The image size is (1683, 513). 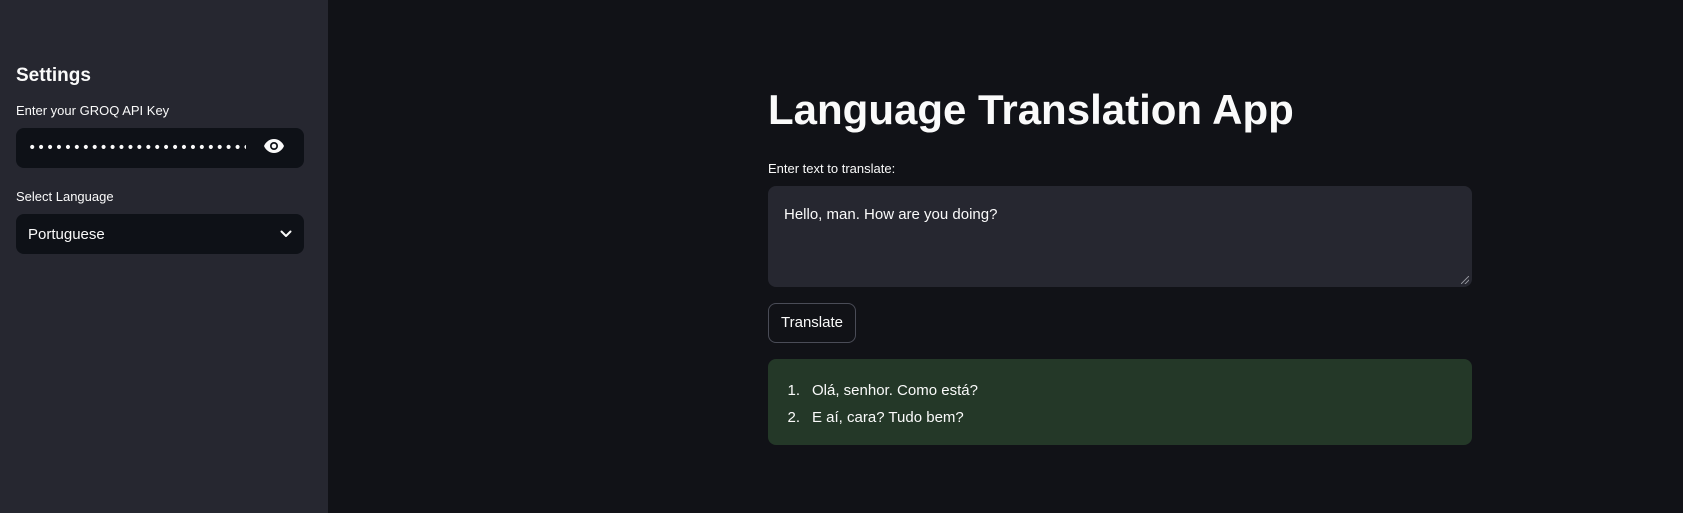 I want to click on resize-handle-icon, so click(x=1465, y=280).